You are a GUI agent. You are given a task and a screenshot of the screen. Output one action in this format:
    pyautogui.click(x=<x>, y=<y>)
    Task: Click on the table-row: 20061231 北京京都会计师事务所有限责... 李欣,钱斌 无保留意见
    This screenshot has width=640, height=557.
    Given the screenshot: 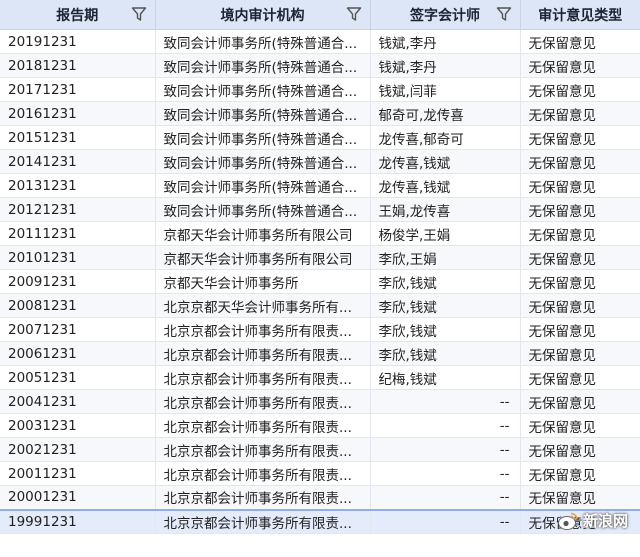 What is the action you would take?
    pyautogui.click(x=320, y=353)
    